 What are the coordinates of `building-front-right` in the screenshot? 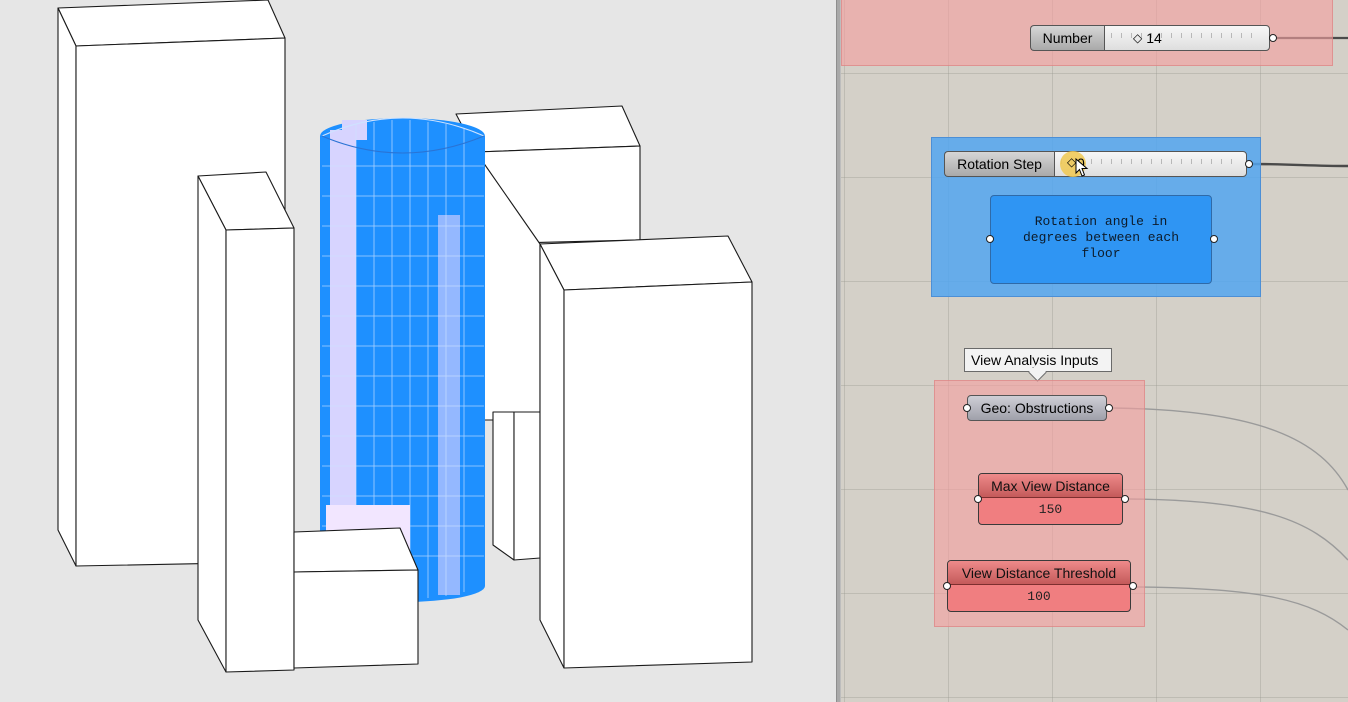 It's located at (646, 452).